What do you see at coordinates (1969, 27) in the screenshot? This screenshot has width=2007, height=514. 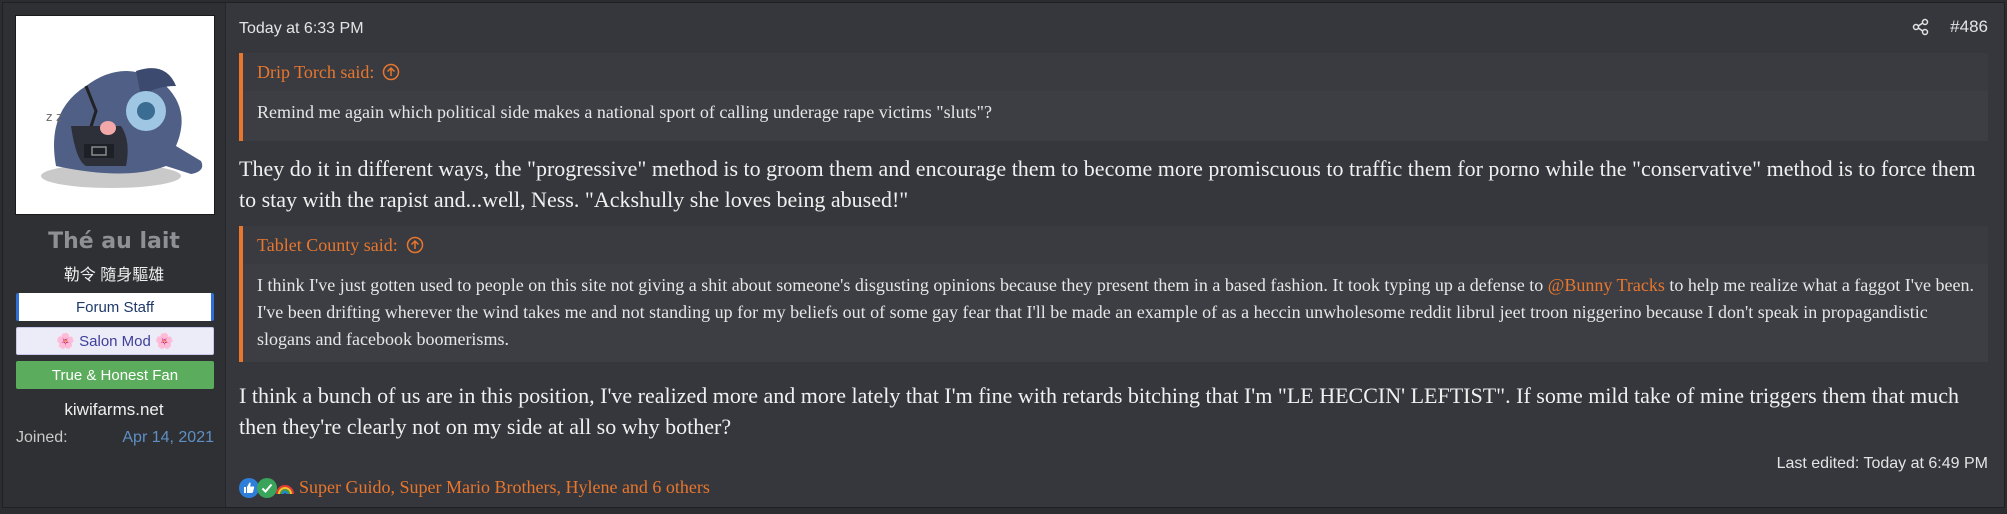 I see `post-number-link: #486` at bounding box center [1969, 27].